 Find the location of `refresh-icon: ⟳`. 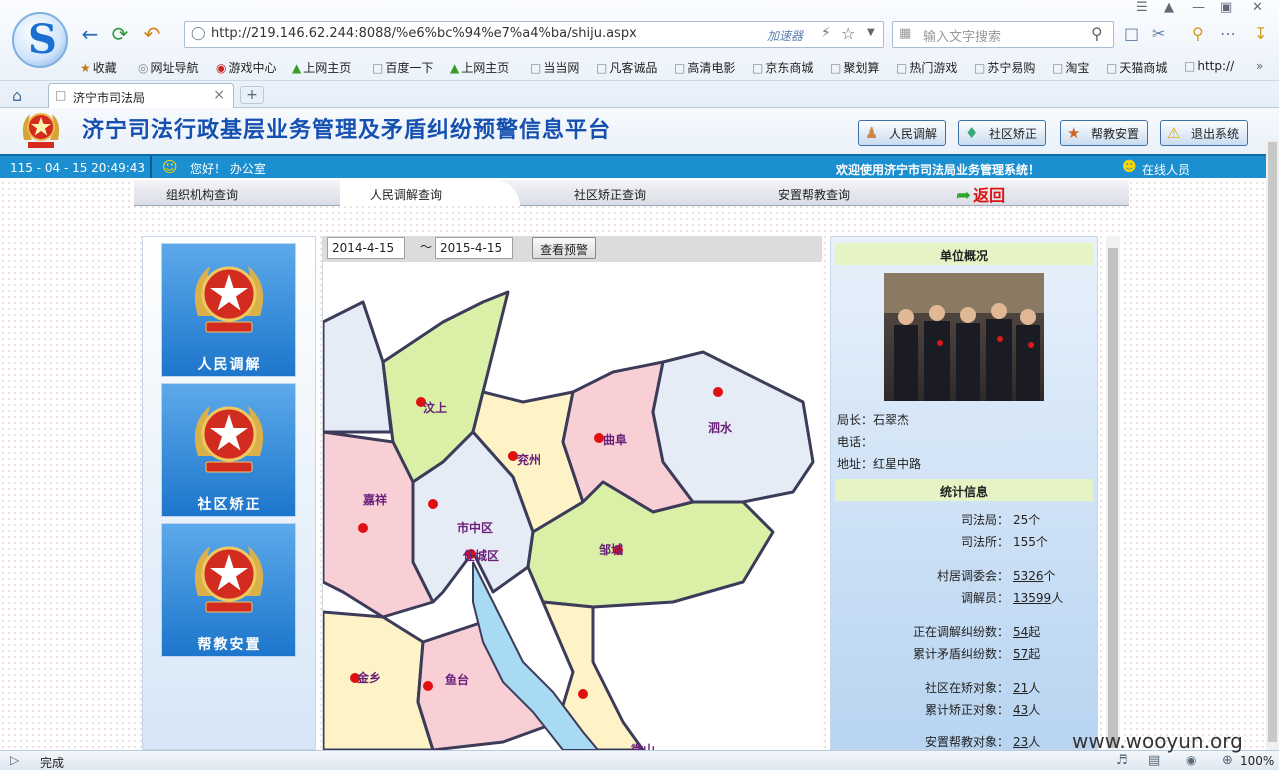

refresh-icon: ⟳ is located at coordinates (120, 34).